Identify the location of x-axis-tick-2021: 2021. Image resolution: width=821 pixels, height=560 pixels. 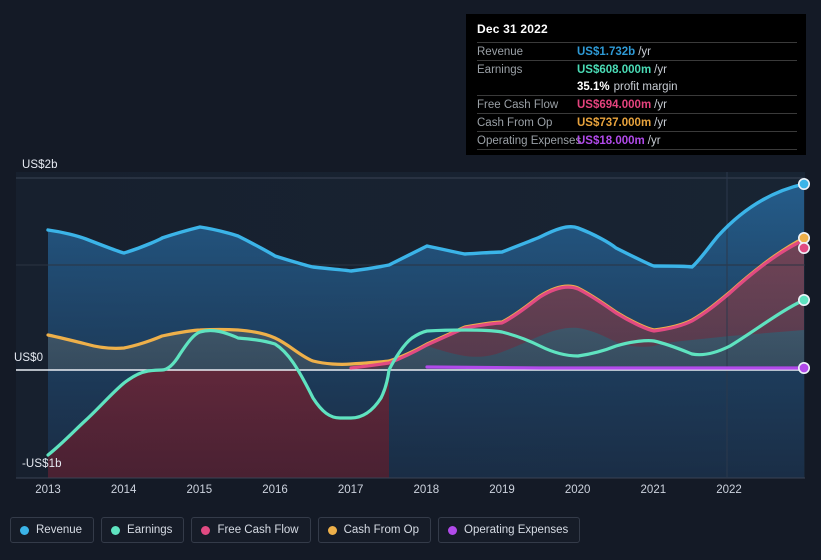
(653, 490).